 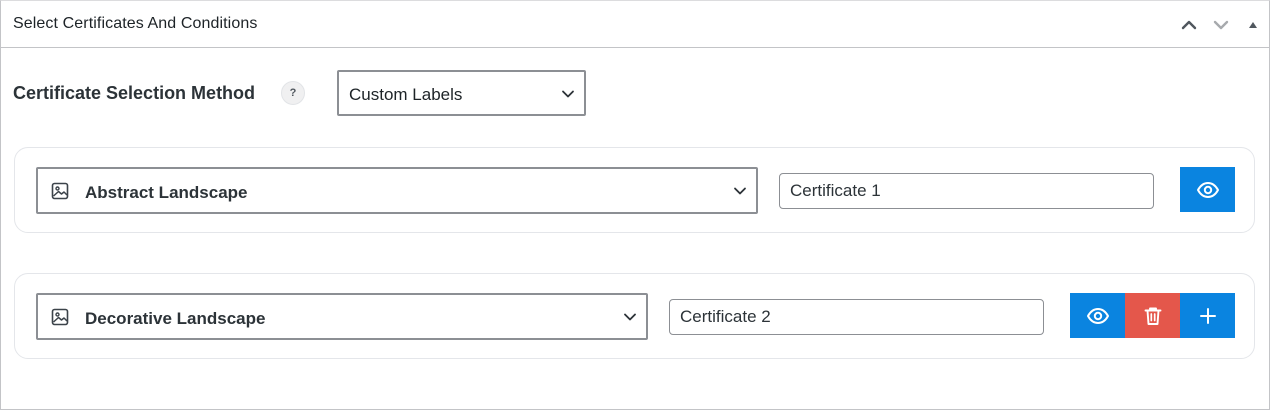 I want to click on move-down-button, so click(x=1221, y=25).